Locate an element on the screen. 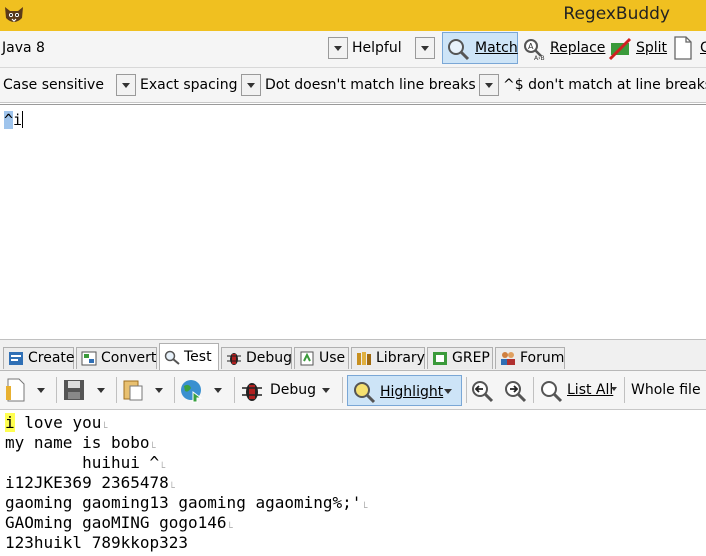 The height and width of the screenshot is (556, 706). magnifier-icon is located at coordinates (459, 50).